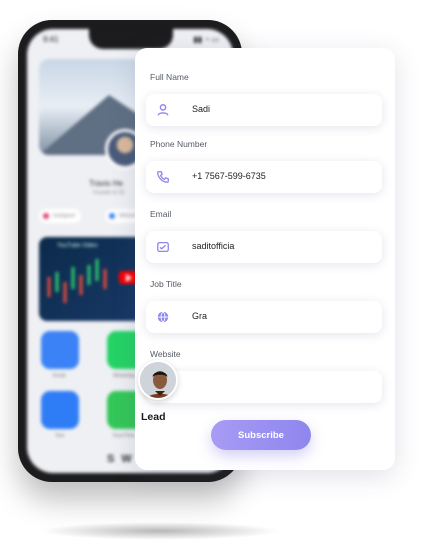 The height and width of the screenshot is (548, 421). Describe the element at coordinates (59, 376) in the screenshot. I see `app-label: Email` at that location.